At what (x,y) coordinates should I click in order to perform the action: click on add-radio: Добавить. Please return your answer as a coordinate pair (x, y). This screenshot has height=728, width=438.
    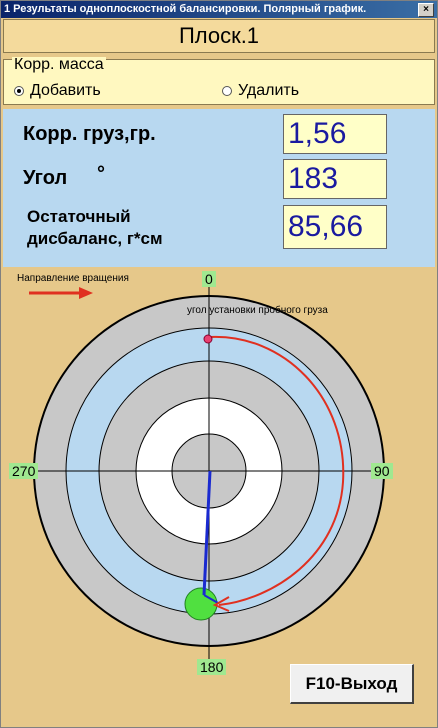
    Looking at the image, I should click on (57, 91).